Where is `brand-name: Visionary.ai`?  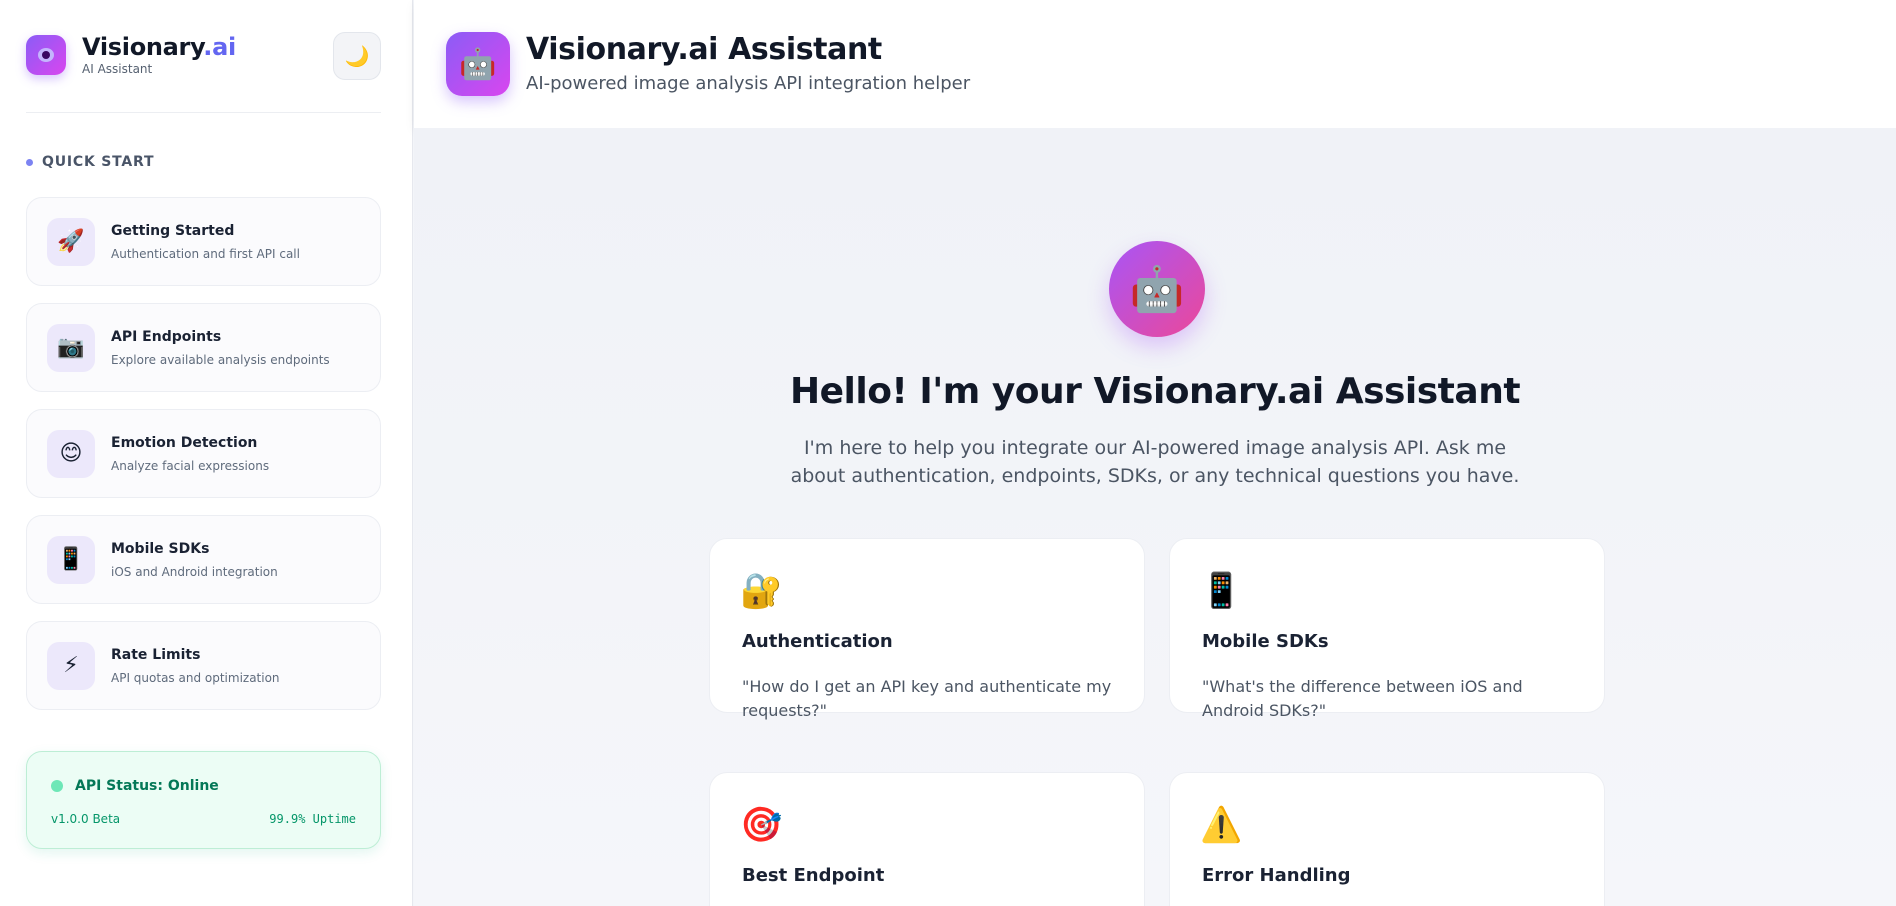 brand-name: Visionary.ai is located at coordinates (159, 47).